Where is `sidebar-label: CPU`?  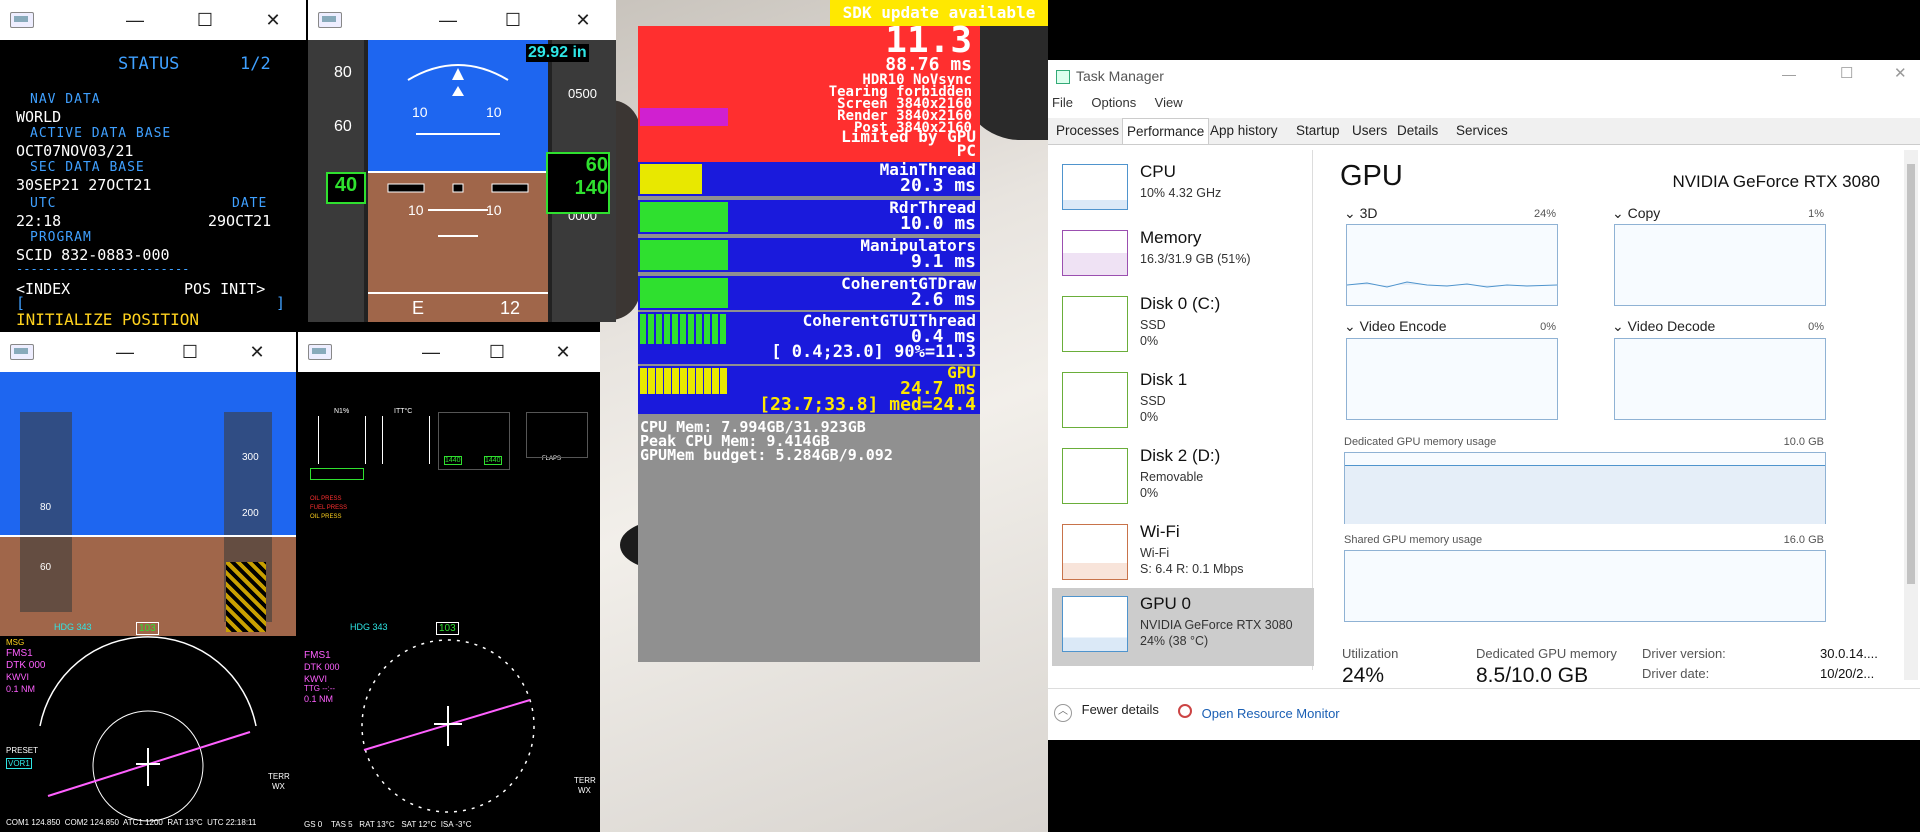
sidebar-label: CPU is located at coordinates (1158, 171).